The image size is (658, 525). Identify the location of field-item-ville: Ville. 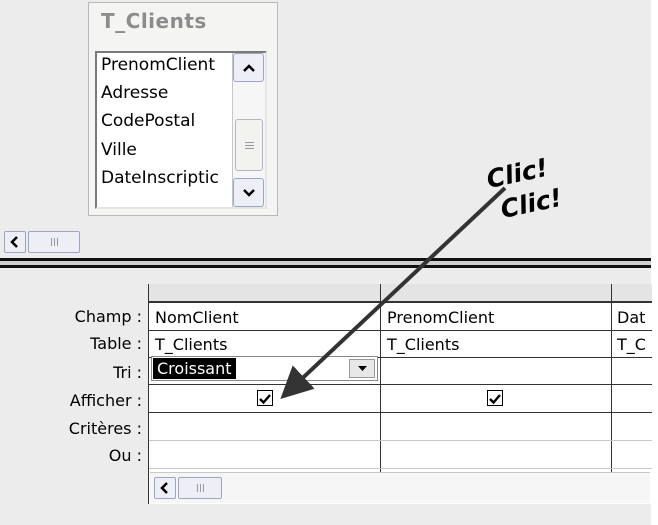
(119, 150).